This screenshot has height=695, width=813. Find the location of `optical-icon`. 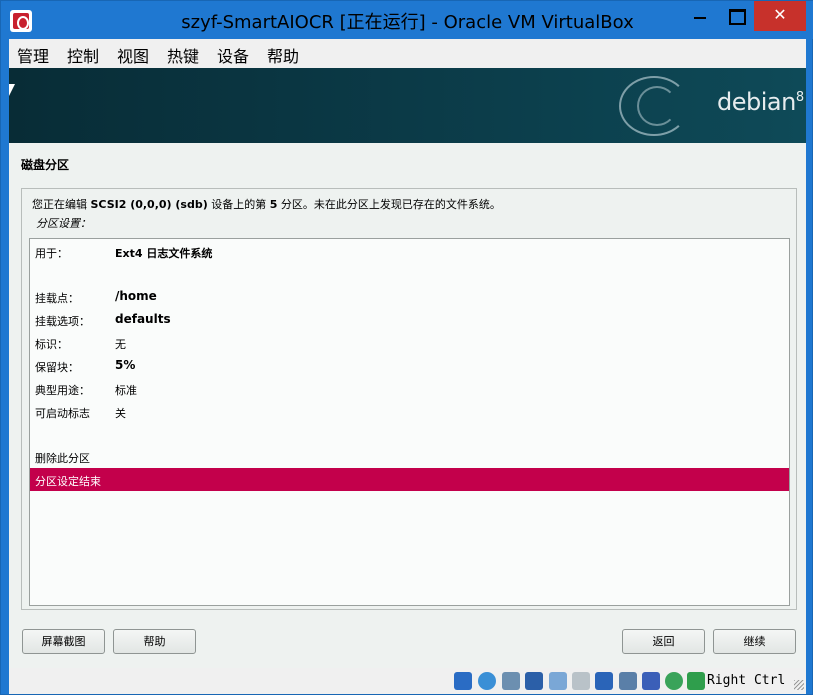

optical-icon is located at coordinates (487, 681).